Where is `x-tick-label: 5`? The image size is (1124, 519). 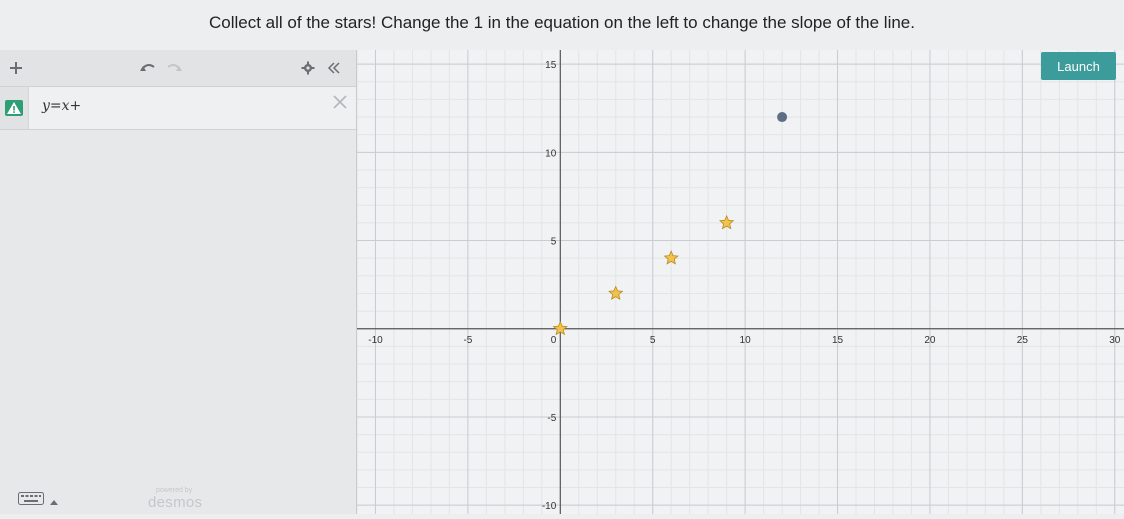
x-tick-label: 5 is located at coordinates (653, 340).